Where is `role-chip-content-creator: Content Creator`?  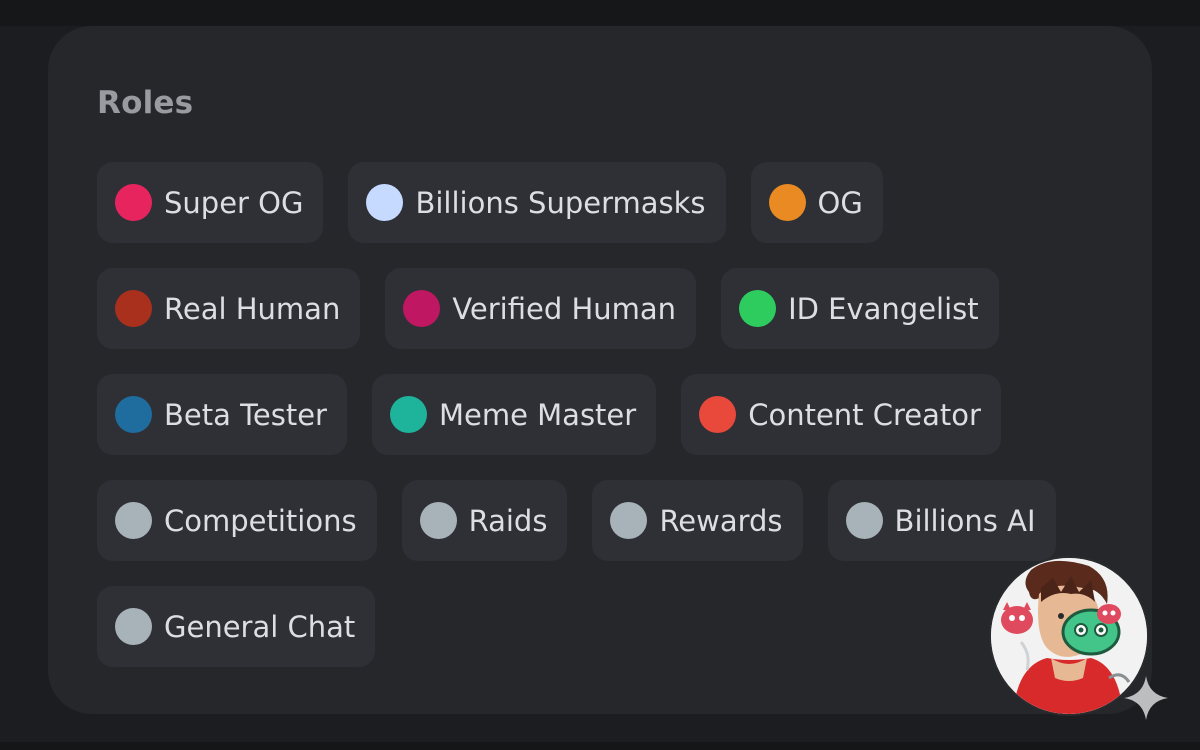 role-chip-content-creator: Content Creator is located at coordinates (841, 414).